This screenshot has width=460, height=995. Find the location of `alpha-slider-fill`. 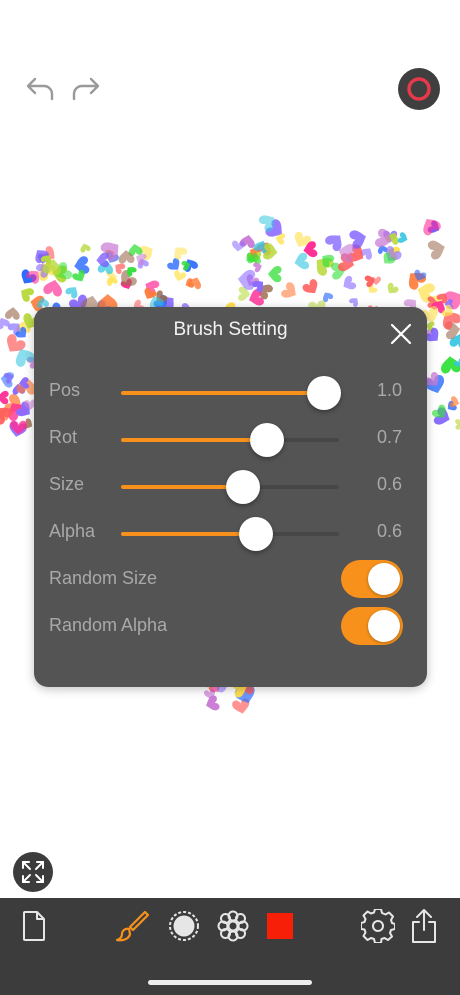

alpha-slider-fill is located at coordinates (189, 534).